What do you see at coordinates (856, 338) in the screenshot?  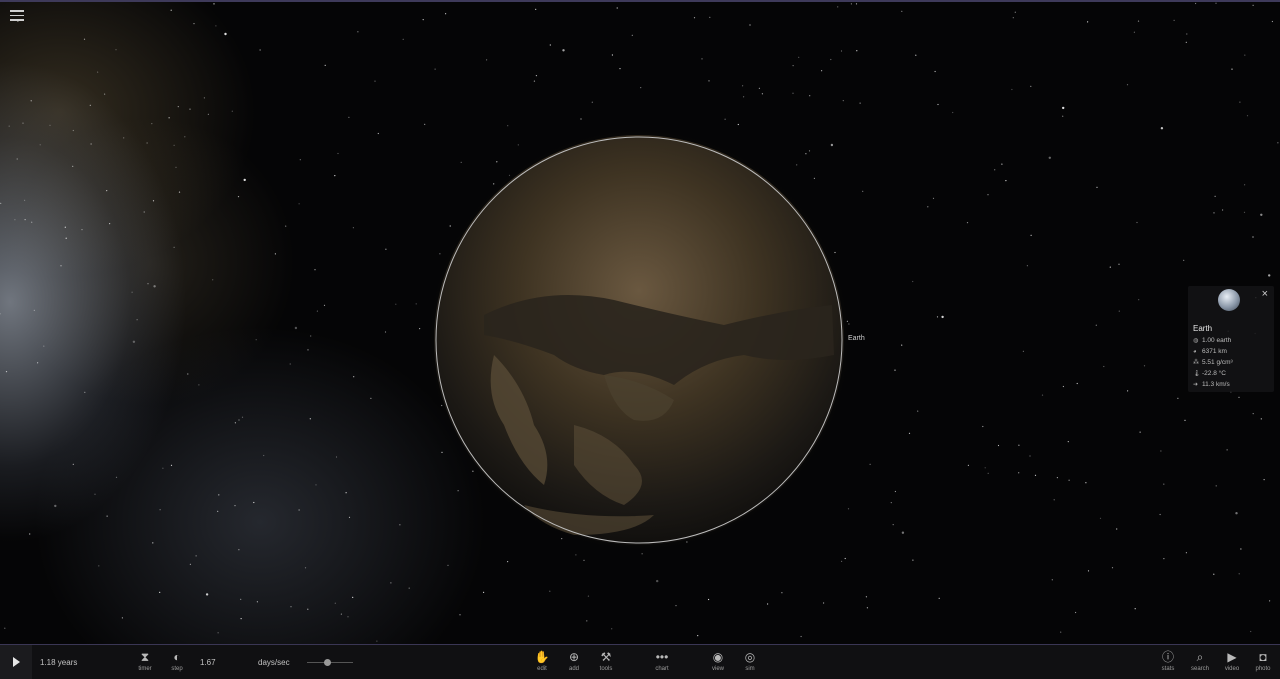 I see `earth-label: Earth` at bounding box center [856, 338].